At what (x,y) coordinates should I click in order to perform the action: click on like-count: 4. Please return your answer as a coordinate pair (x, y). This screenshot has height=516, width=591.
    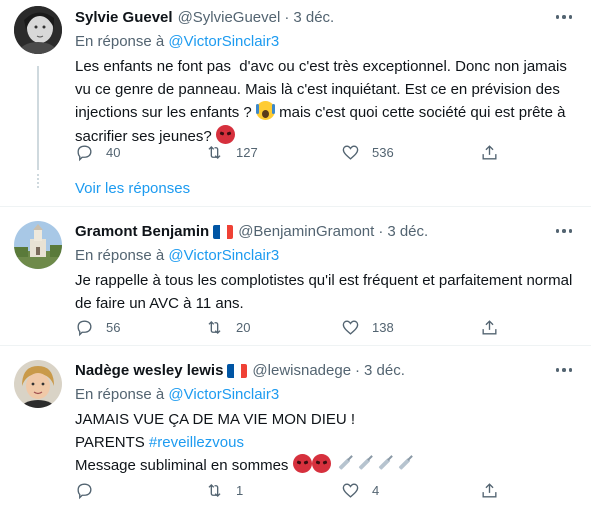
    Looking at the image, I should click on (376, 490).